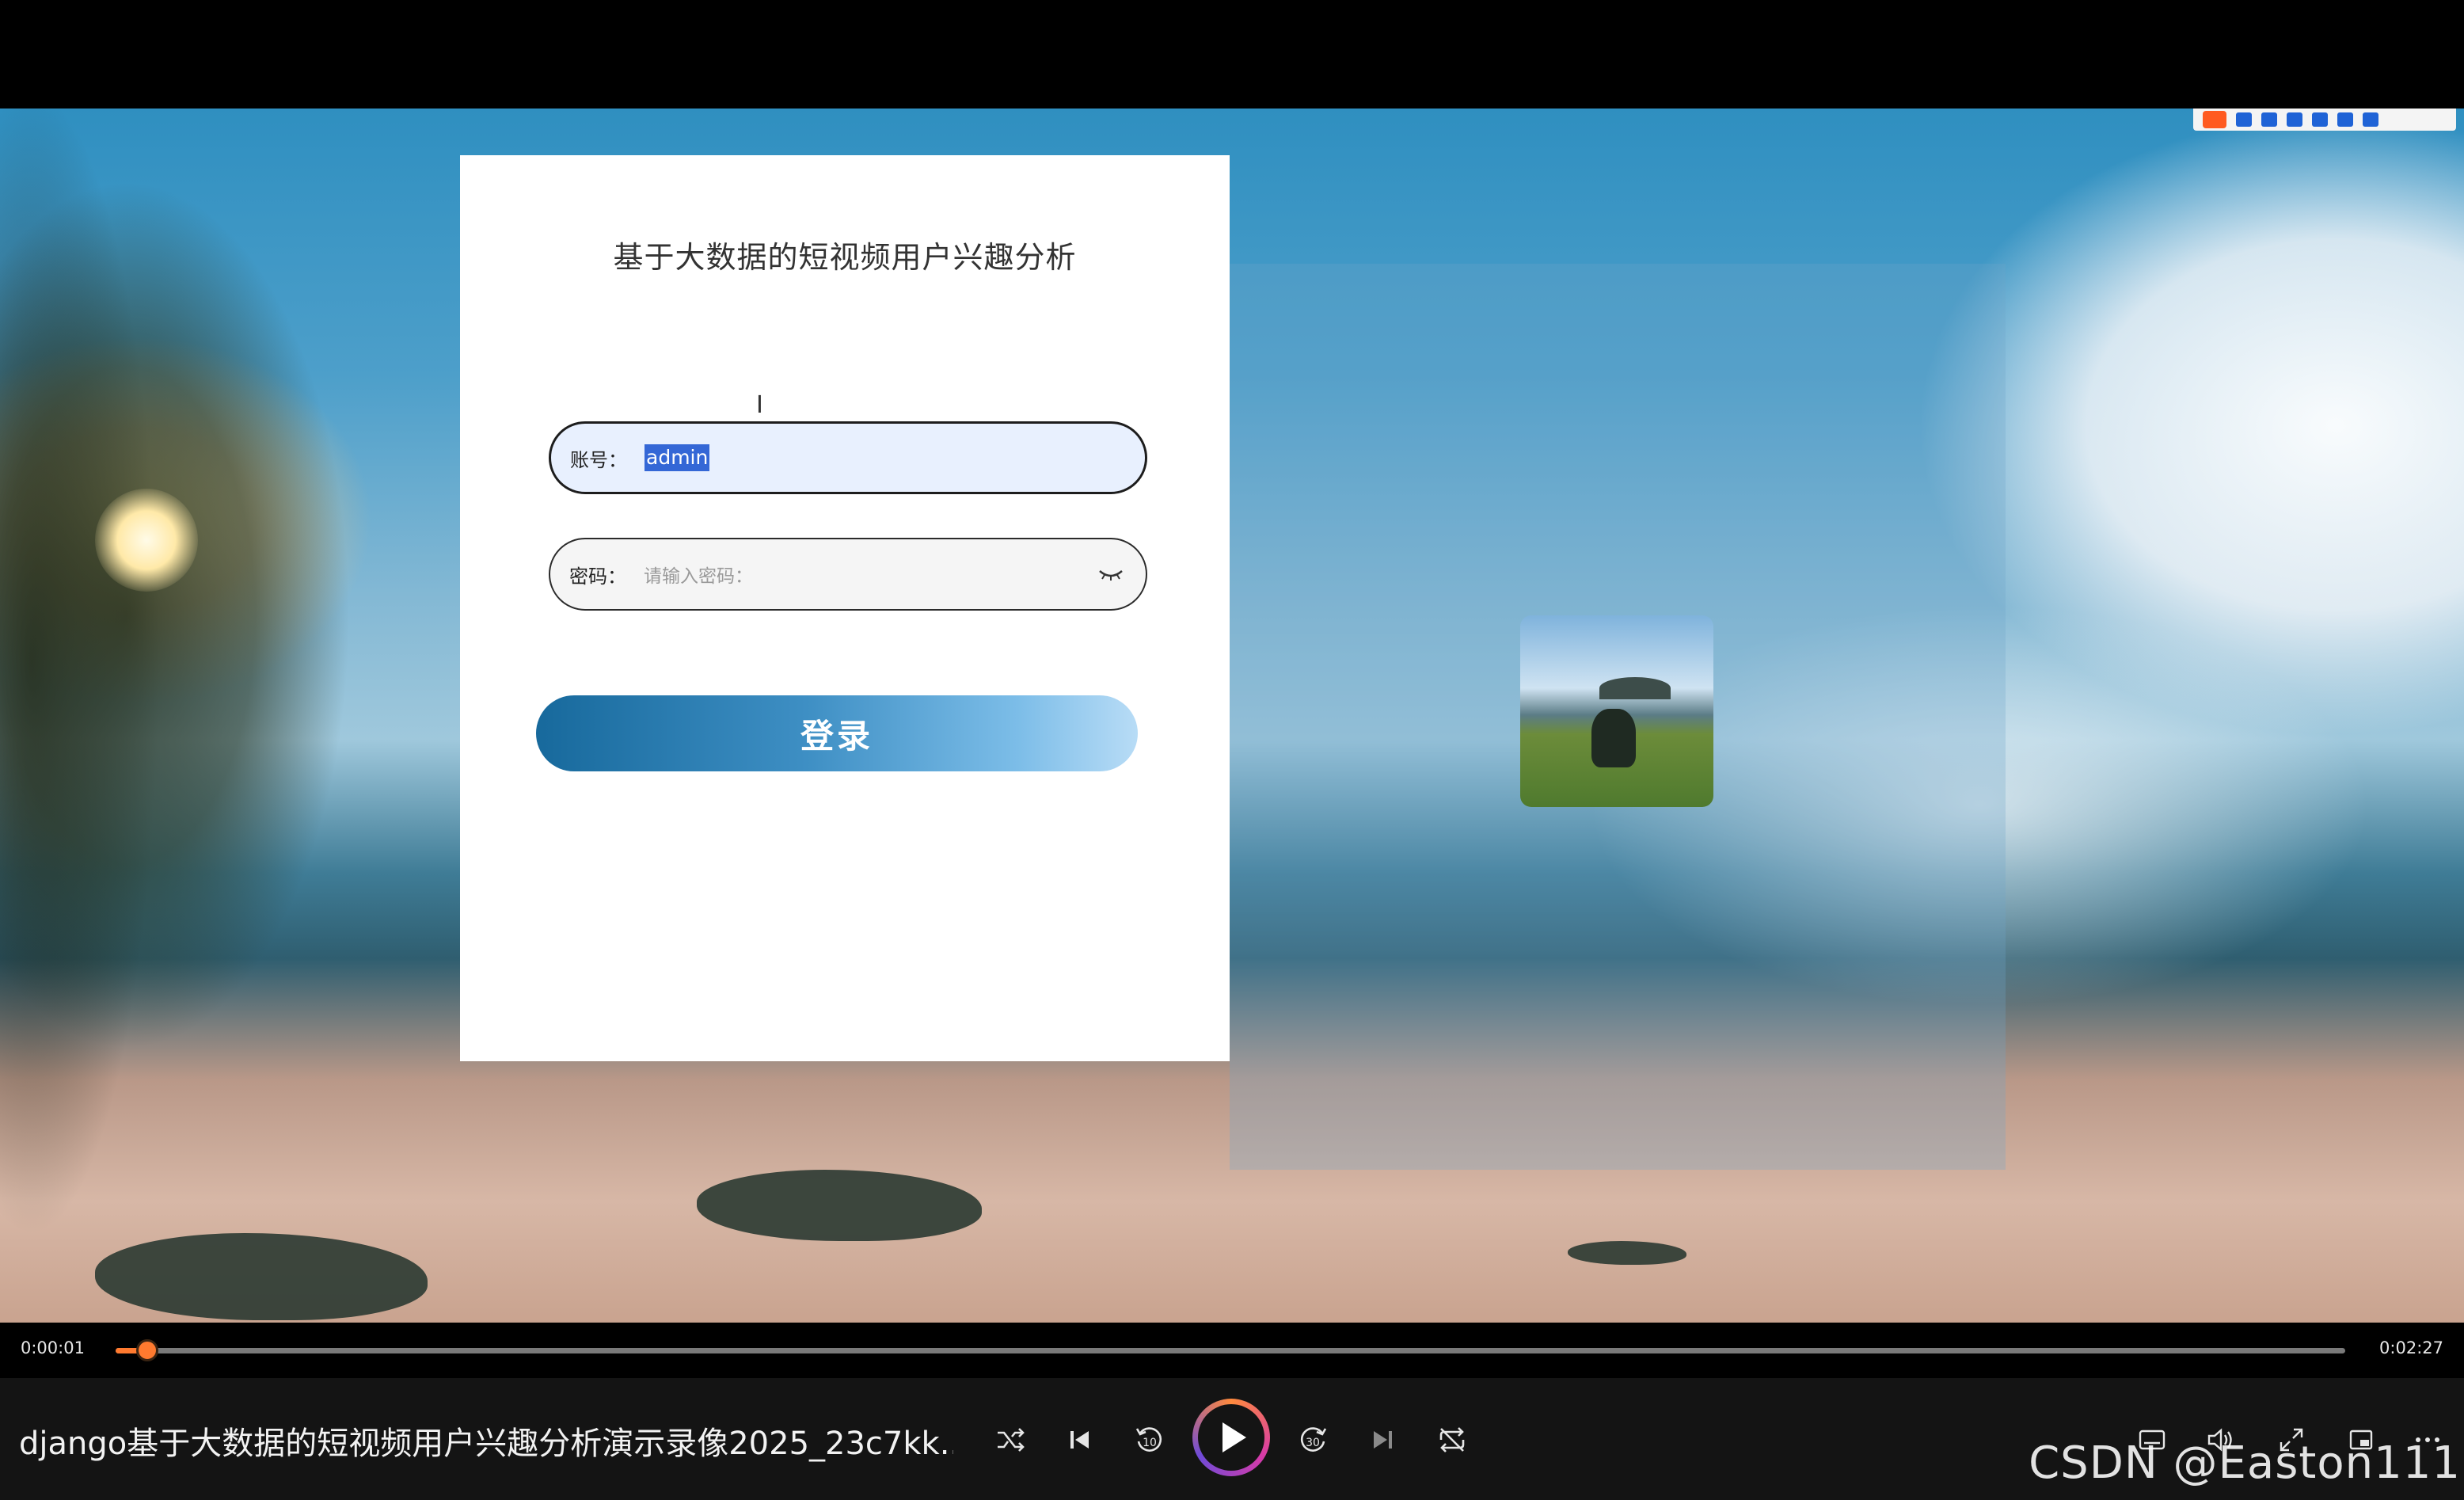  I want to click on login-button: 登录, so click(837, 733).